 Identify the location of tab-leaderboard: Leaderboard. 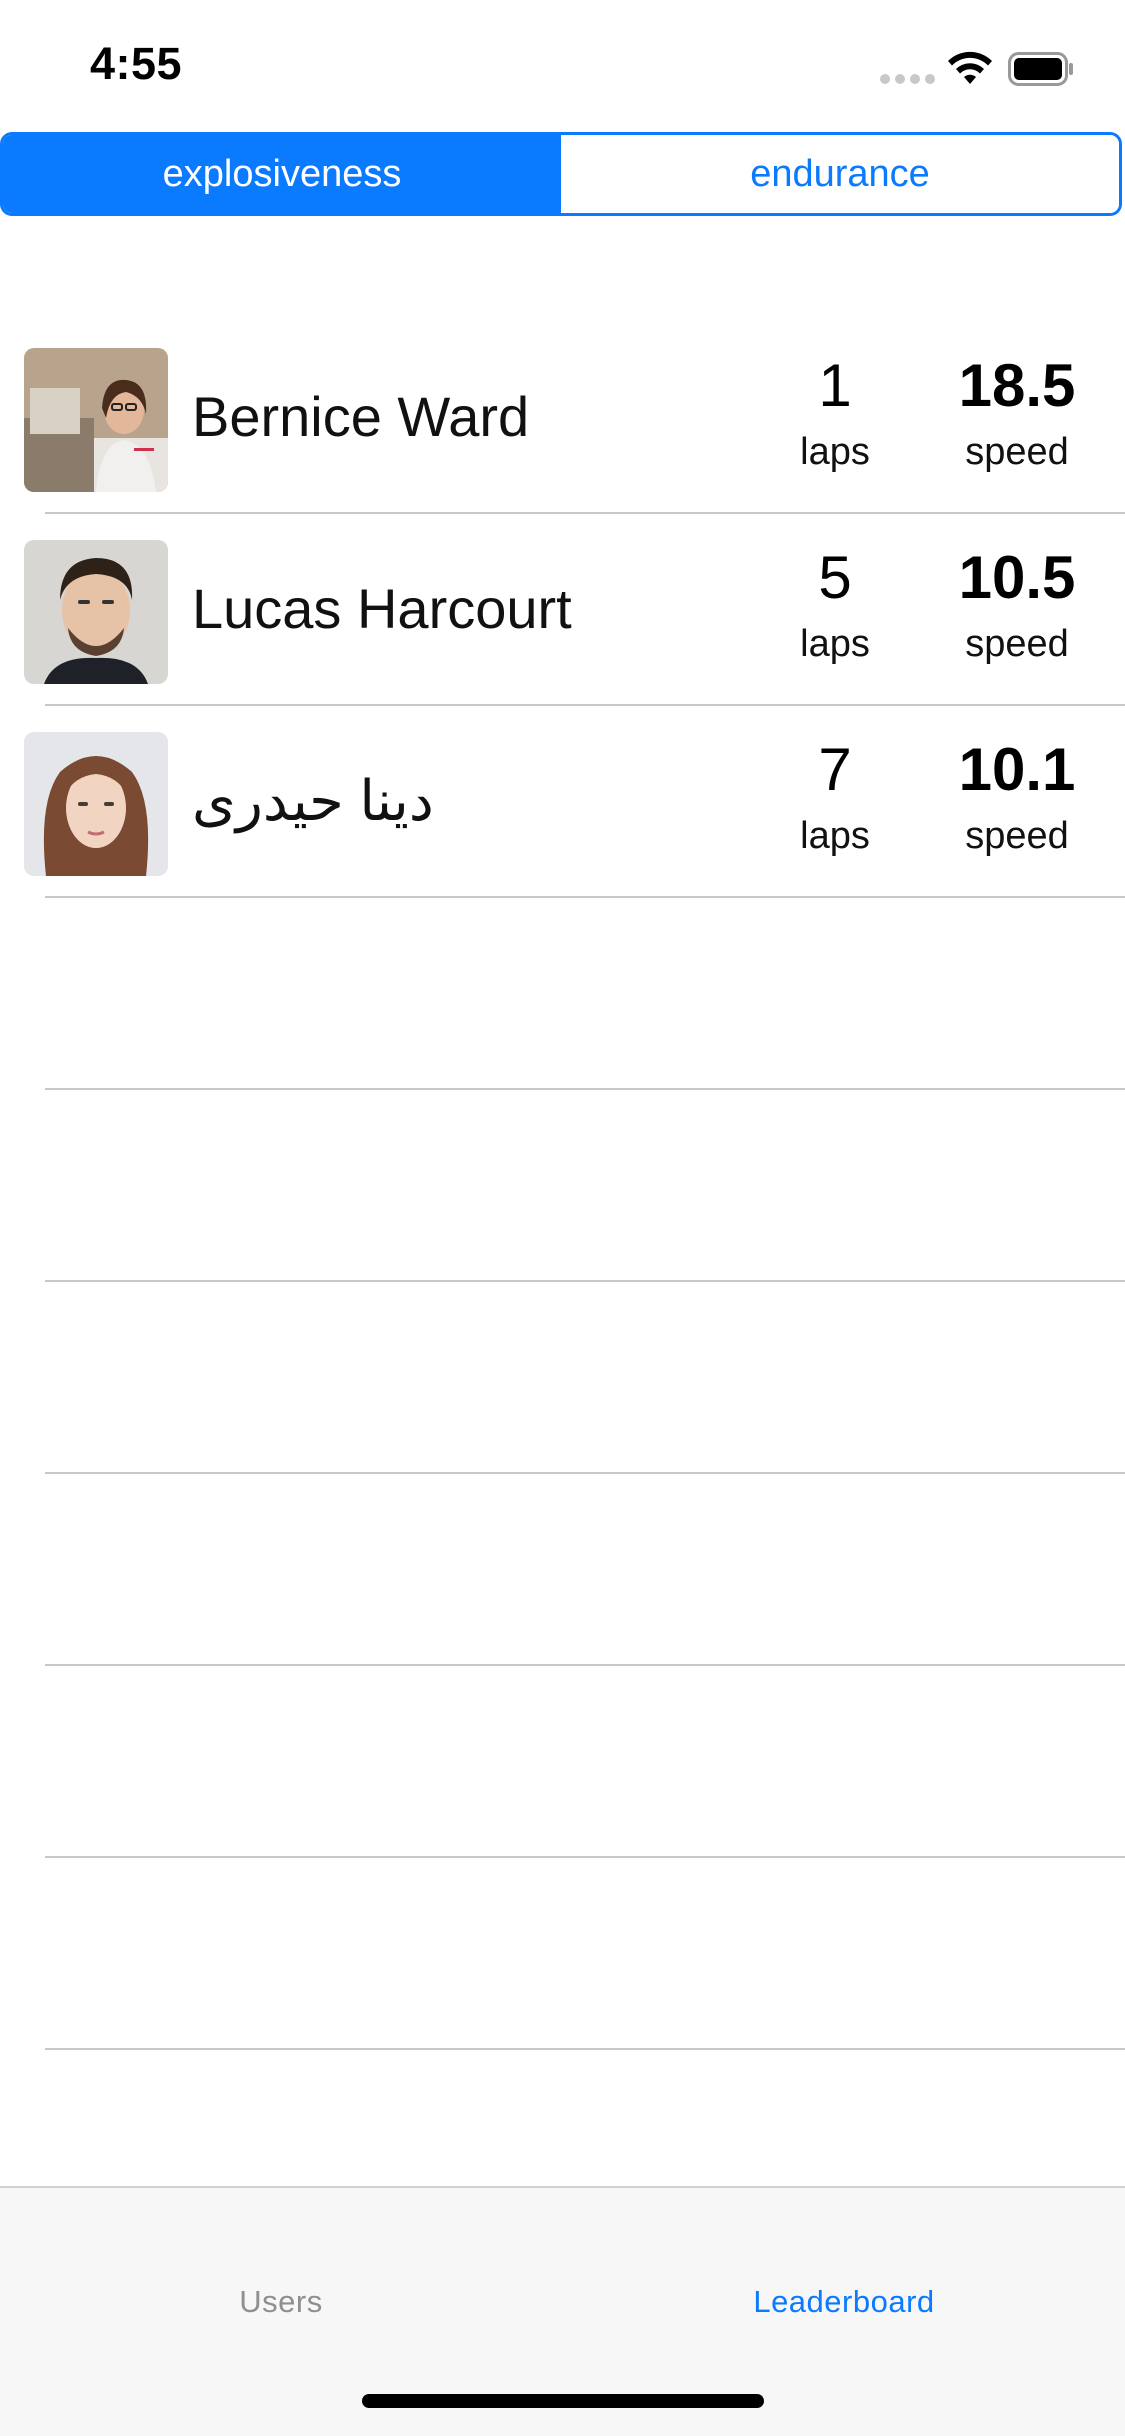
(844, 2302).